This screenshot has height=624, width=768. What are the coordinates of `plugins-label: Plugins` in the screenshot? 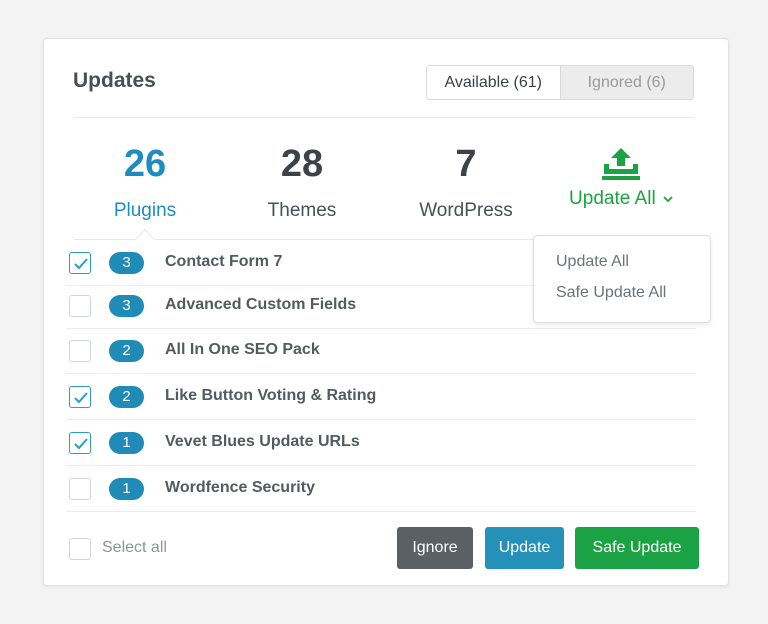 It's located at (145, 210).